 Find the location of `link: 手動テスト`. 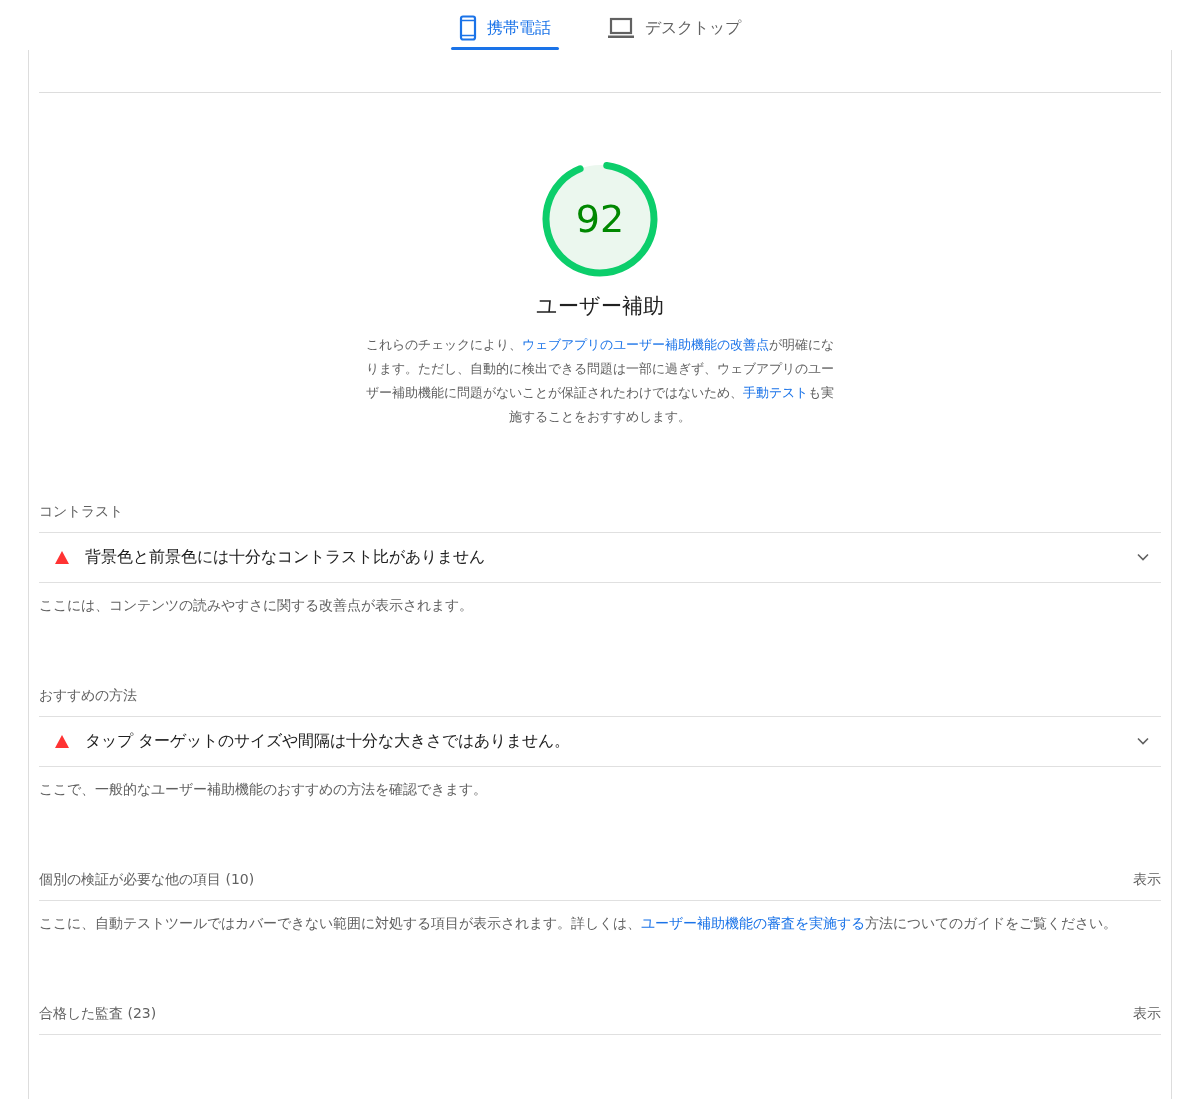

link: 手動テスト is located at coordinates (775, 392).